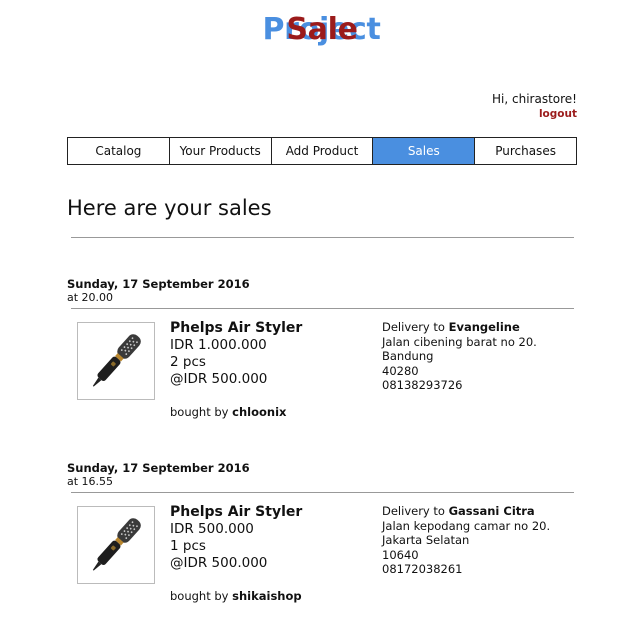  I want to click on product-total: IDR 500.000, so click(212, 529).